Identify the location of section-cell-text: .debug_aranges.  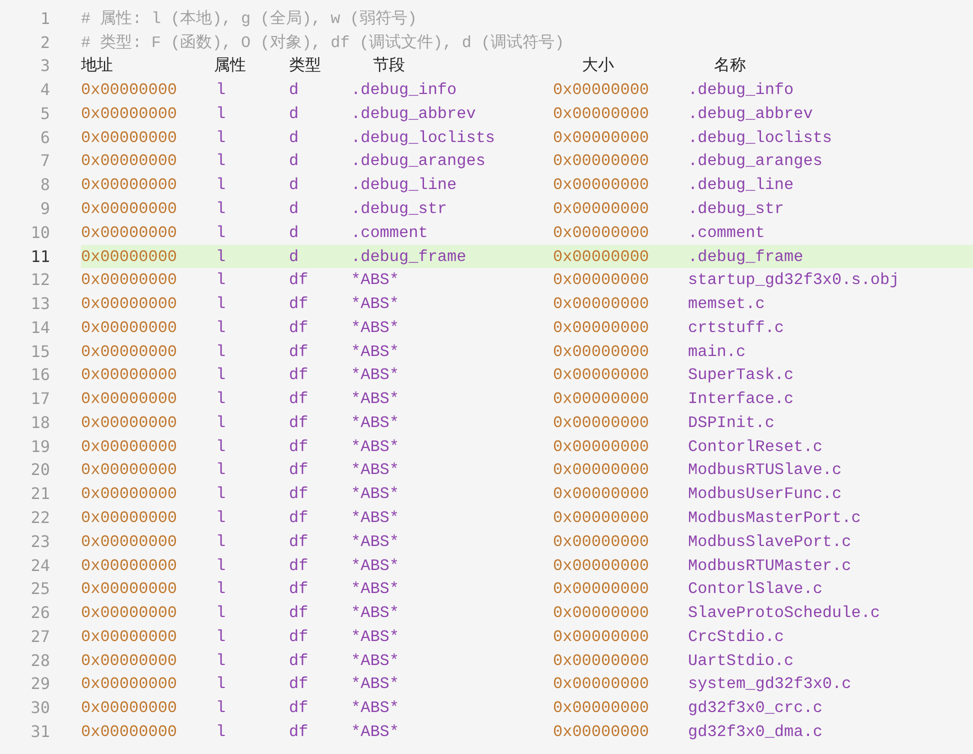
(418, 161).